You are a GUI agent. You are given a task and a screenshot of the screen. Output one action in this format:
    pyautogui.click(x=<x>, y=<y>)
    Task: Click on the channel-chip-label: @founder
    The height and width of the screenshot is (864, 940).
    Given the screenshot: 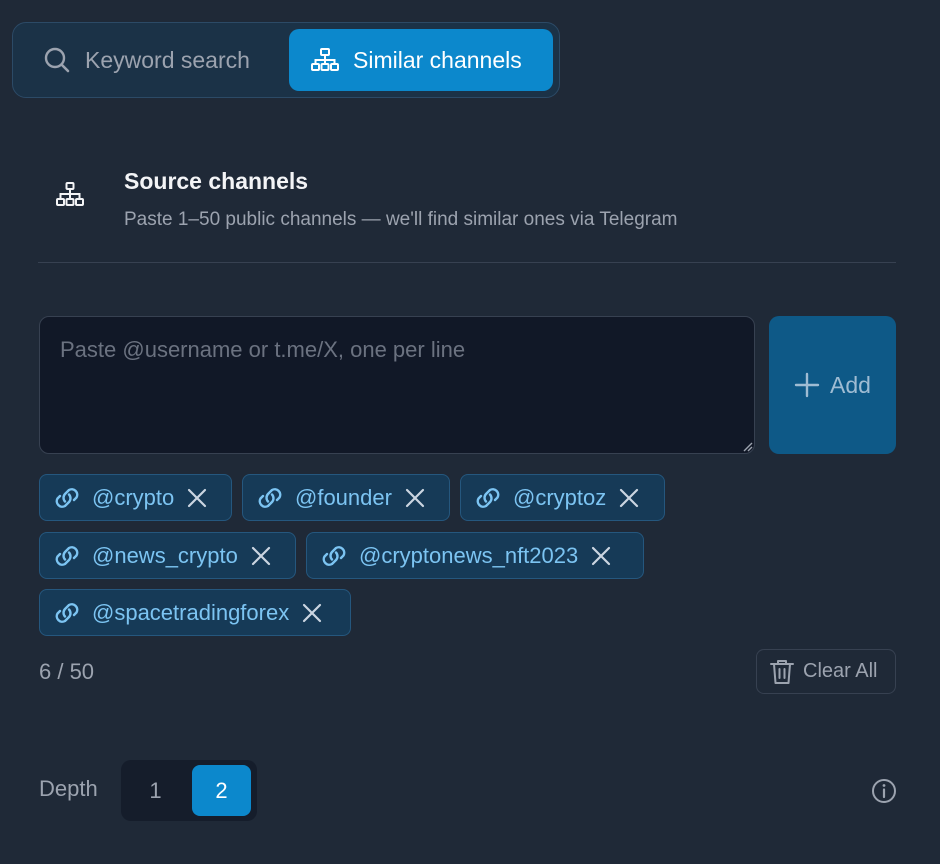 What is the action you would take?
    pyautogui.click(x=343, y=497)
    